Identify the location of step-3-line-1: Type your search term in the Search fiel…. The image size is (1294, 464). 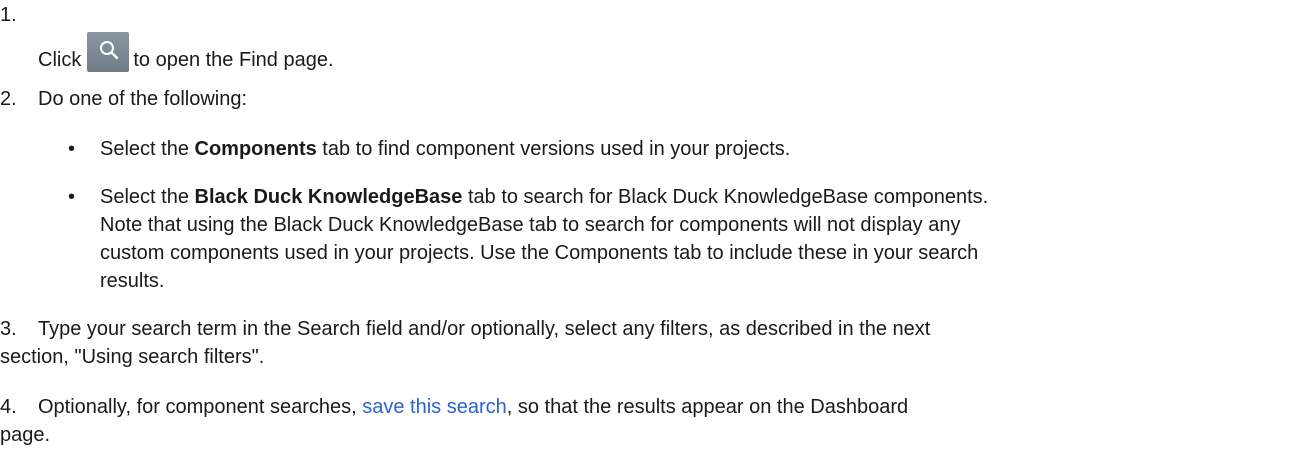
(484, 329).